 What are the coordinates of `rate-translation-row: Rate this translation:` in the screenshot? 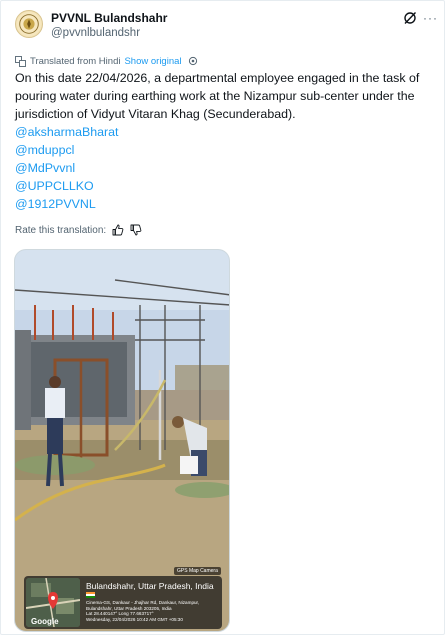 It's located at (78, 230).